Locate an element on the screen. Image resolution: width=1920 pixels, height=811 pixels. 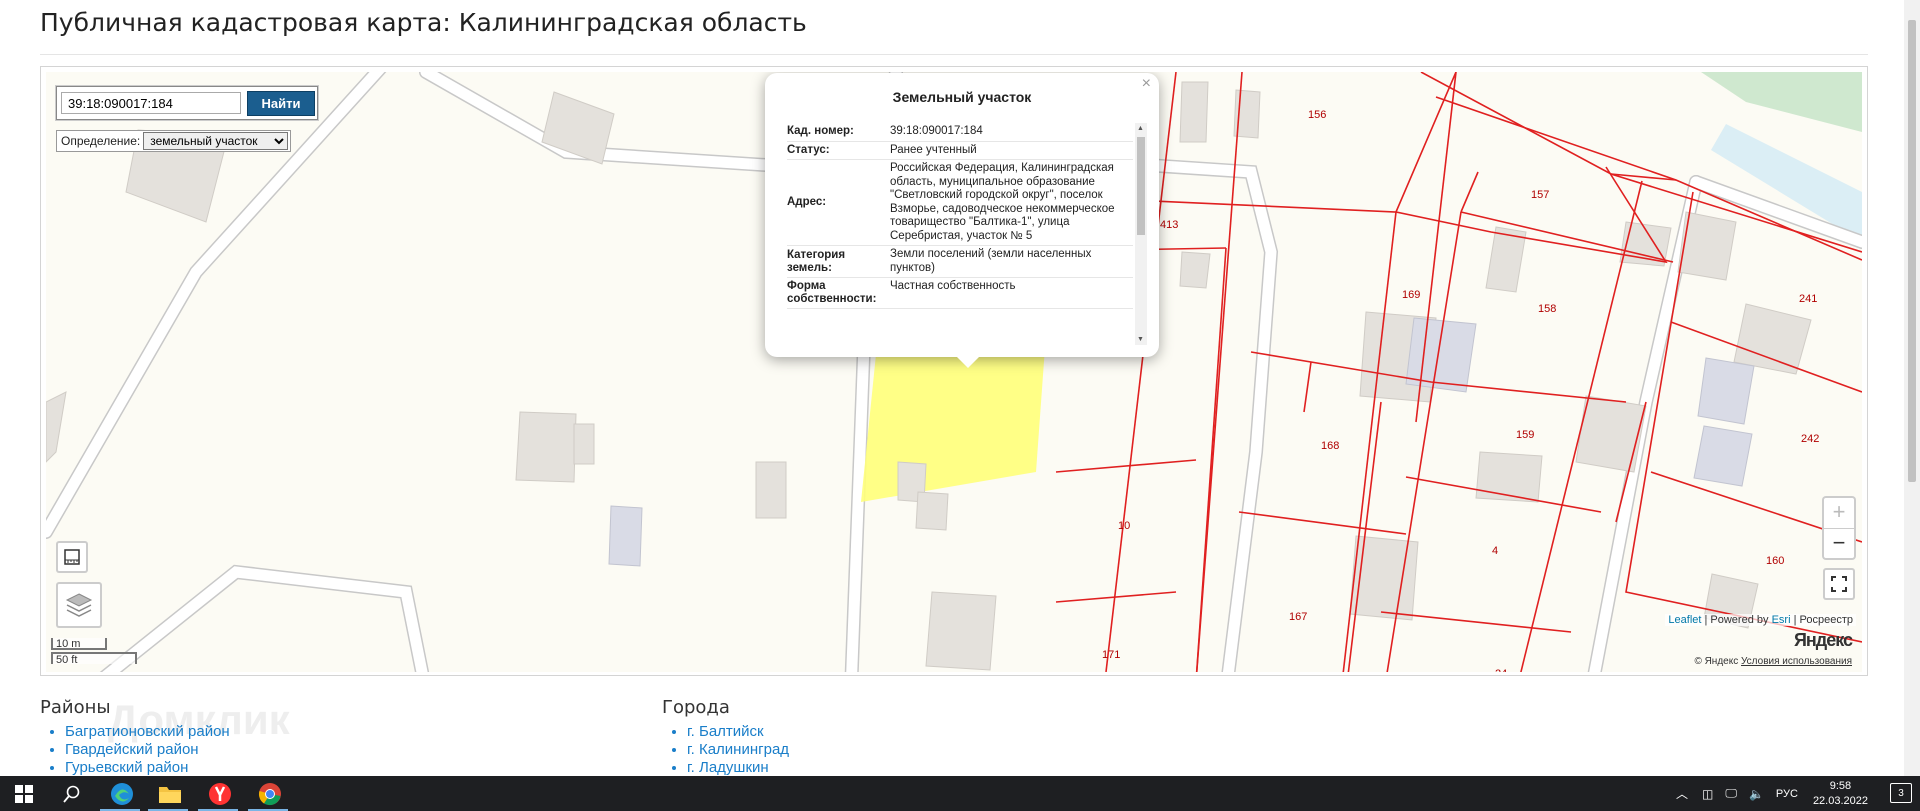
cadastral-number-input is located at coordinates (151, 103).